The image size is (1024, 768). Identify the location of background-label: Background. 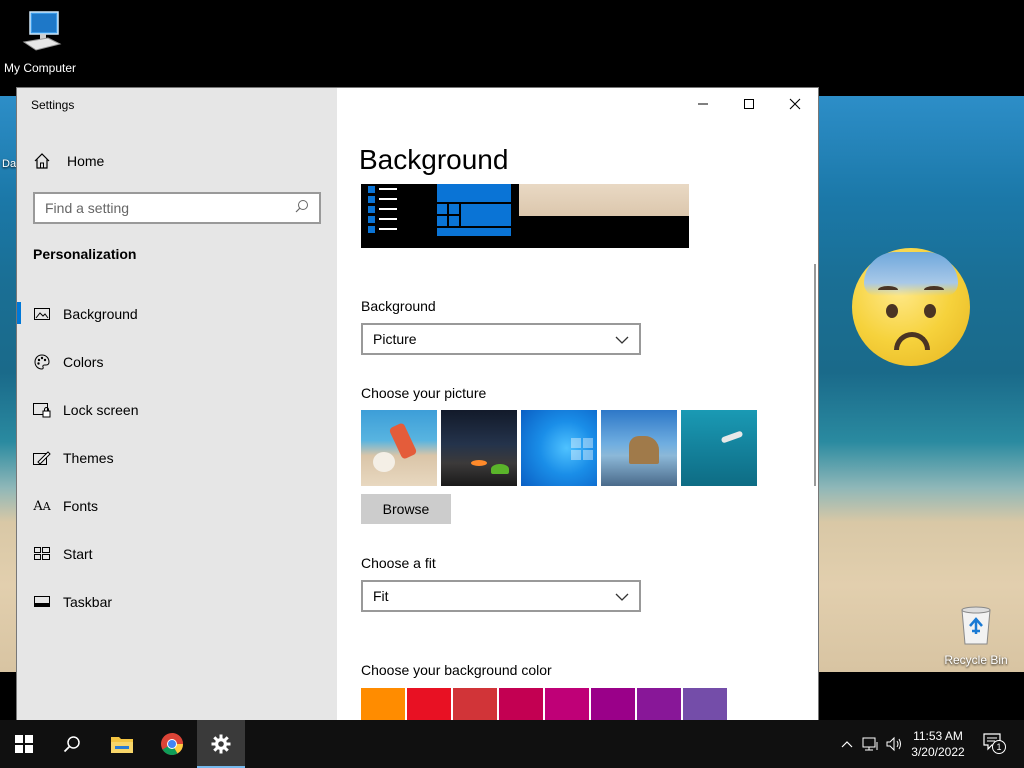
(398, 306).